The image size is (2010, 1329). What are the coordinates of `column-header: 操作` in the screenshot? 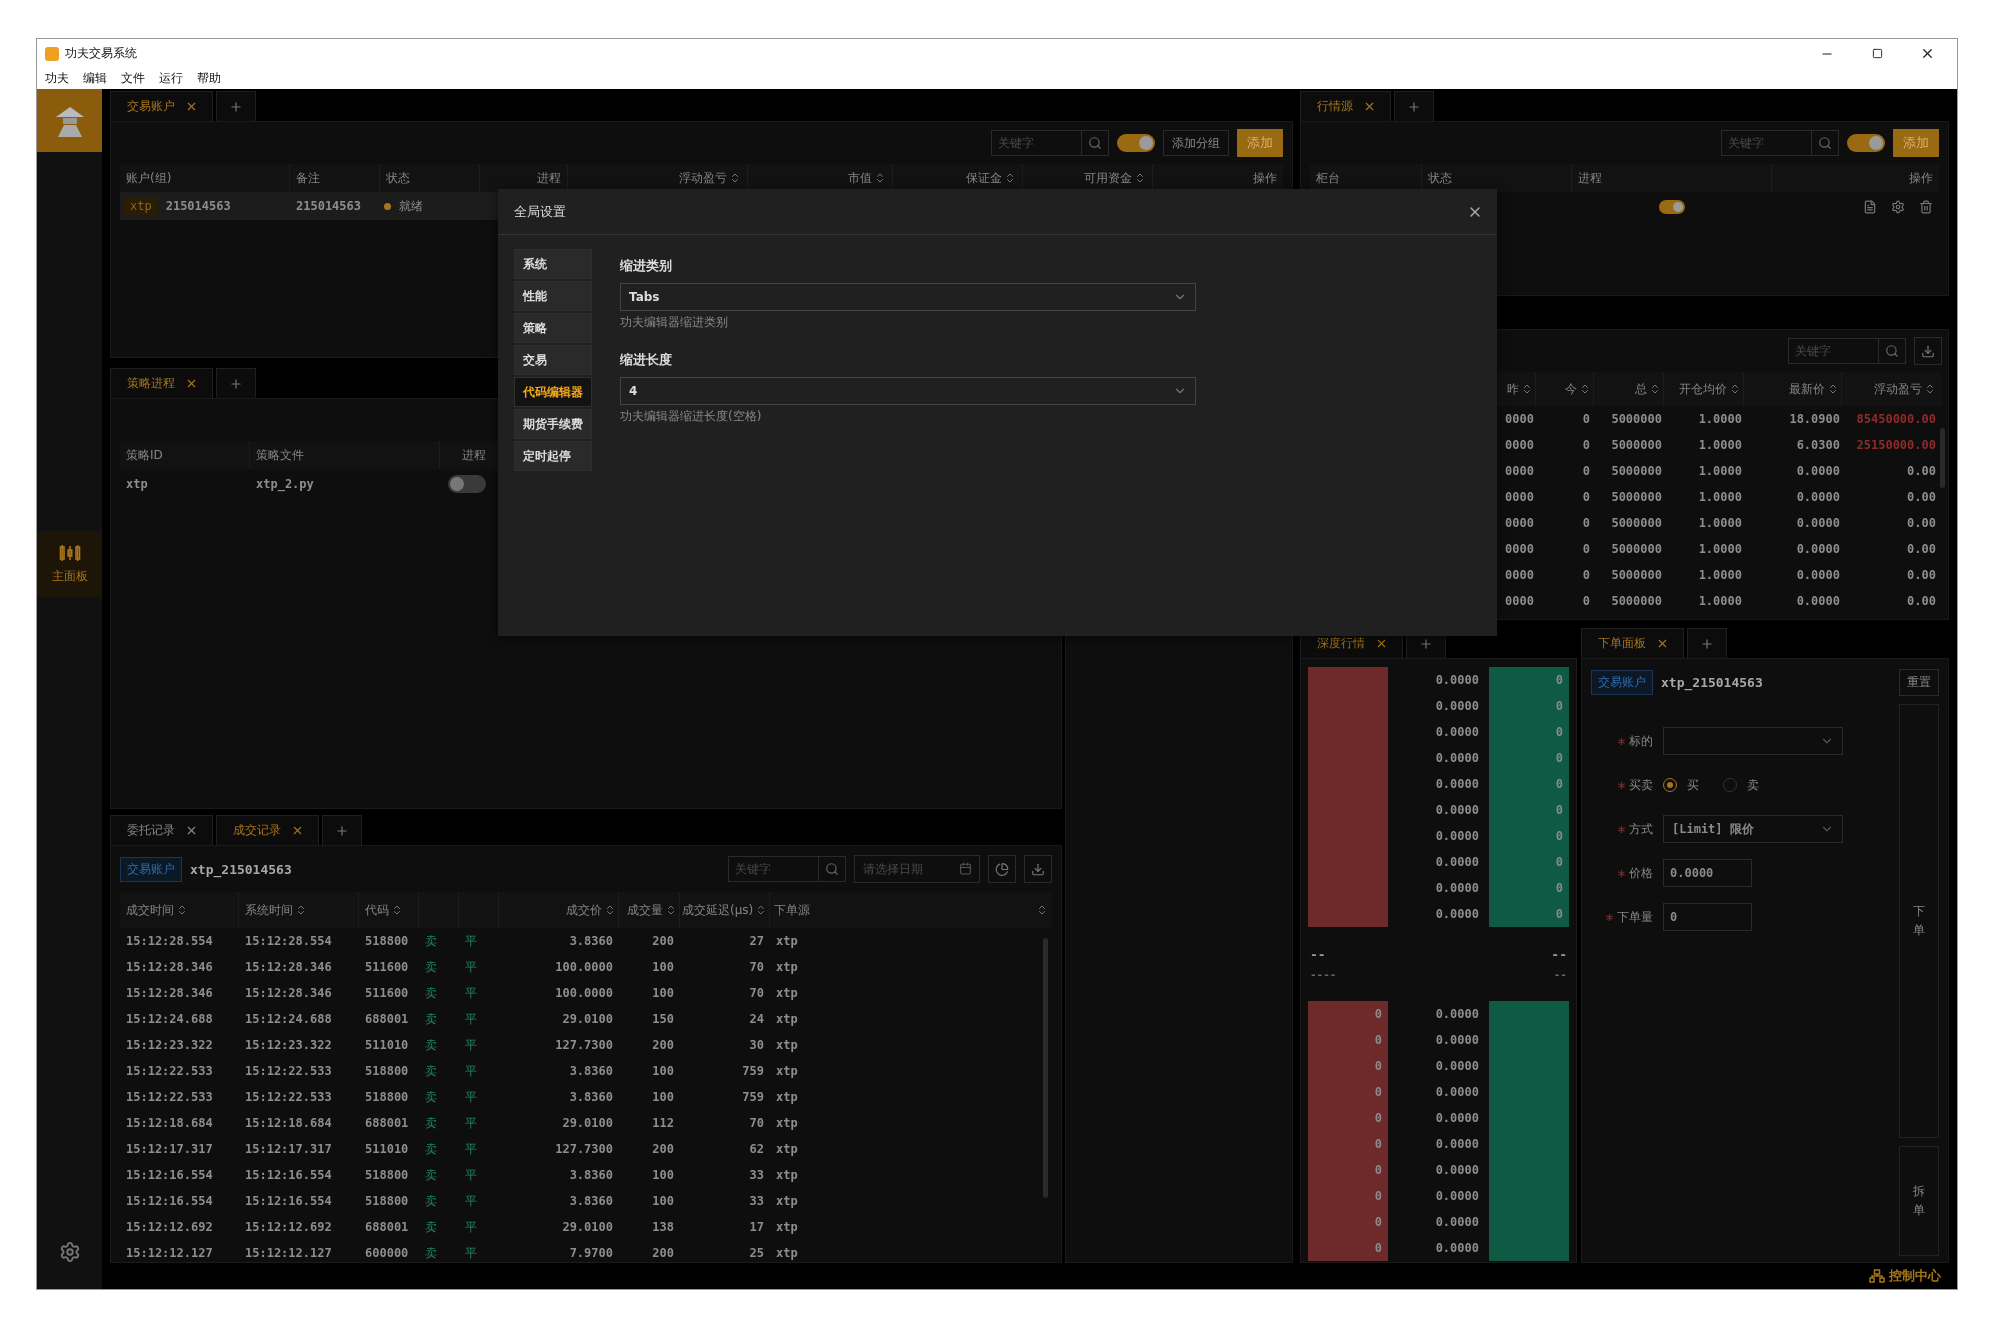 It's located at (1265, 178).